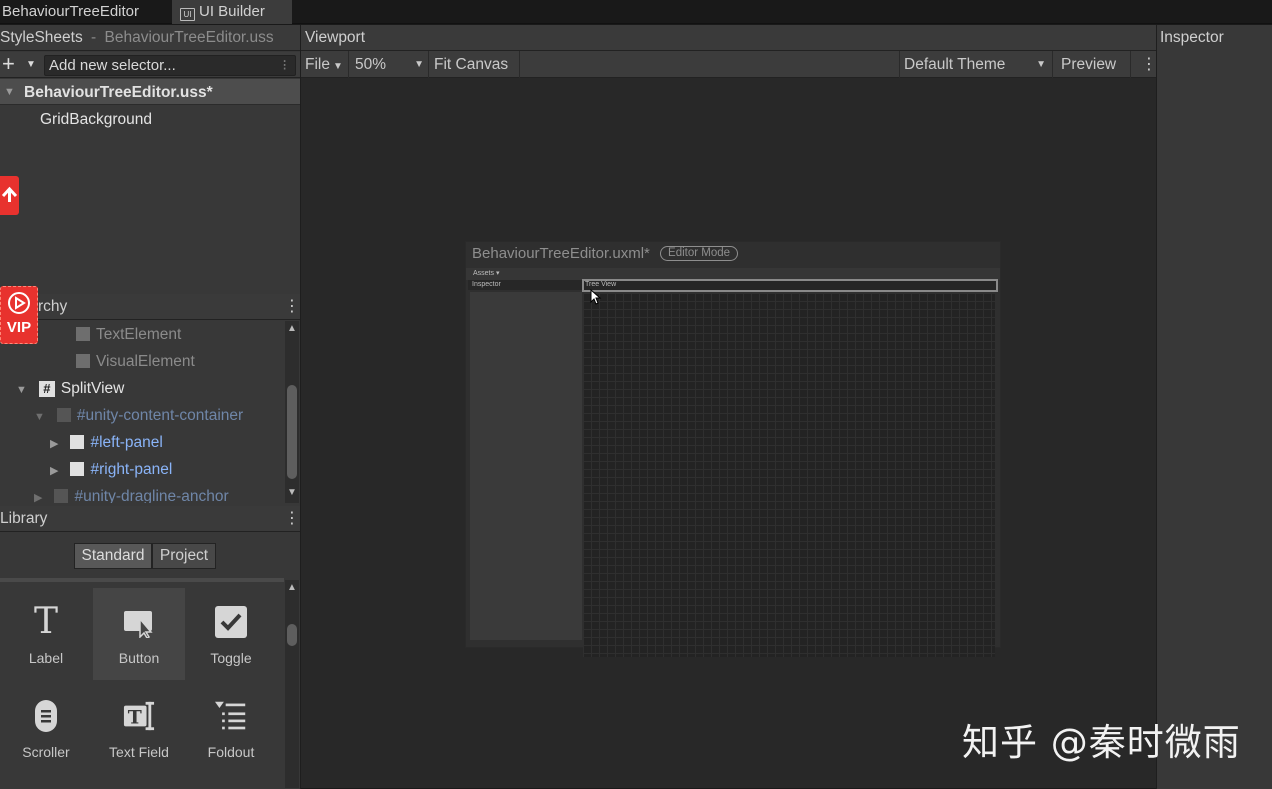 The width and height of the screenshot is (1272, 789). Describe the element at coordinates (41, 37) in the screenshot. I see `stylesheets-title: StyleSheets` at that location.